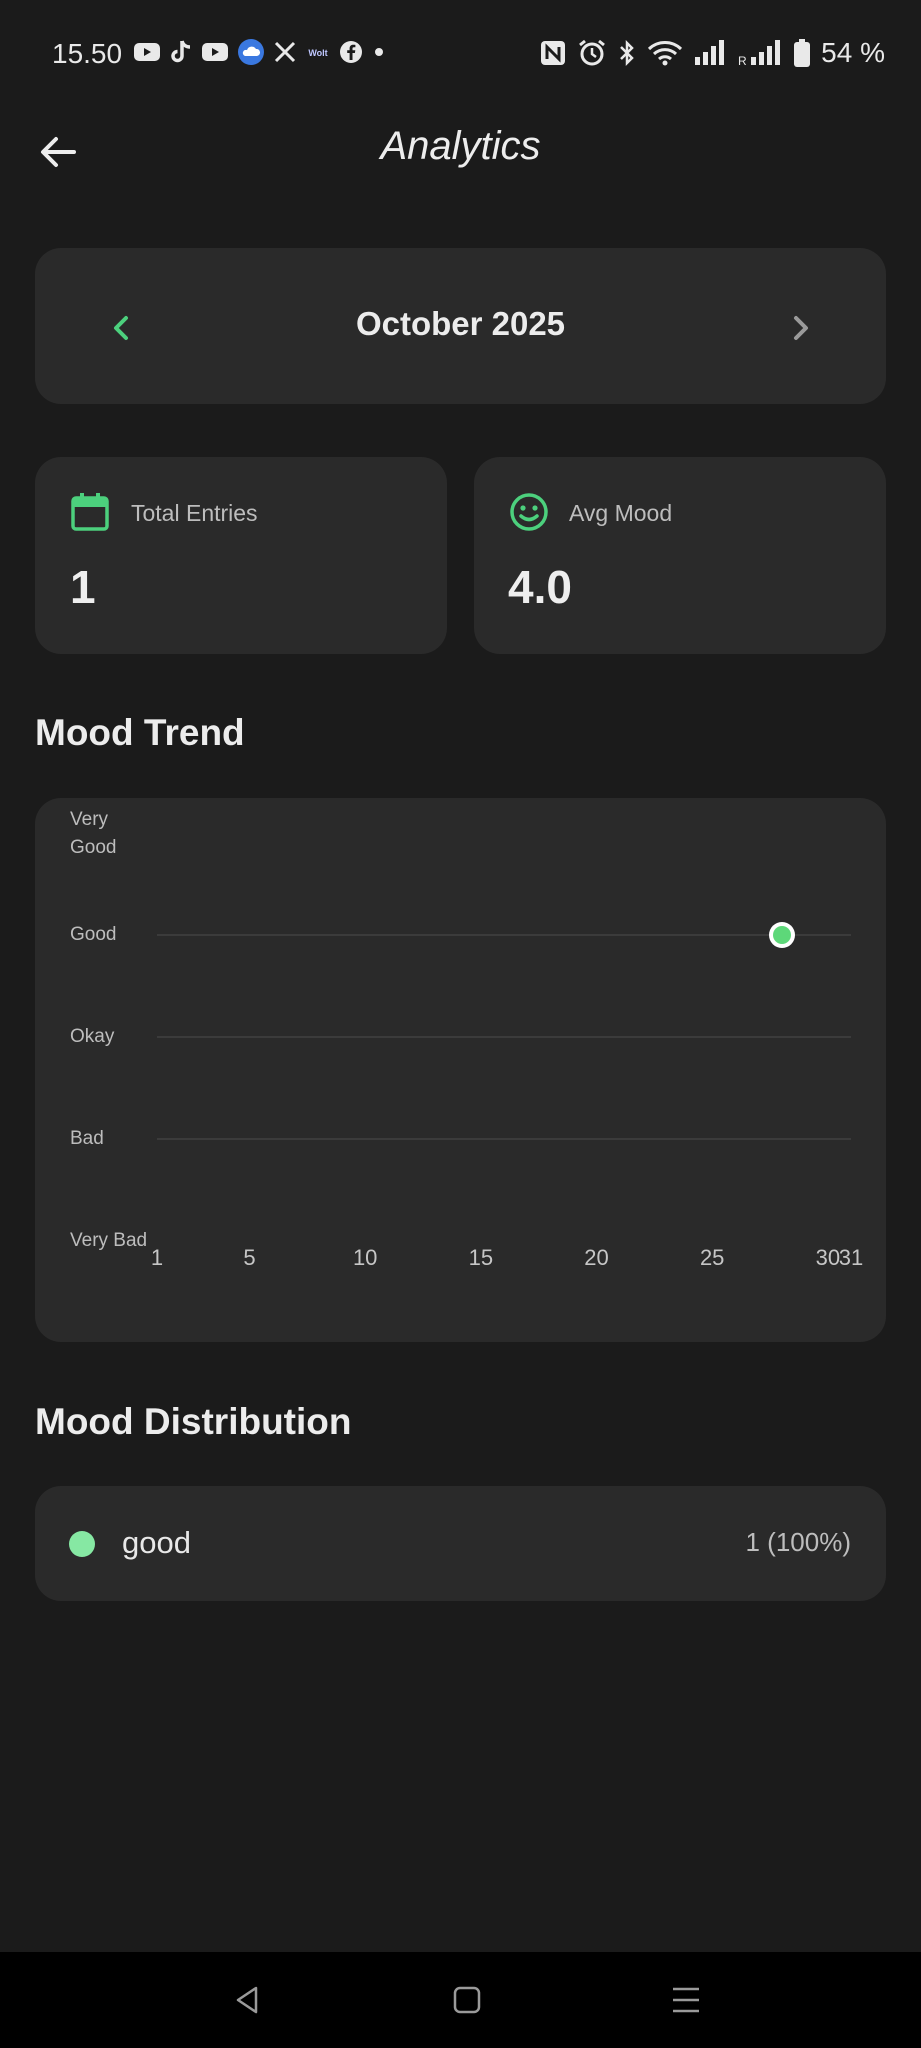 The image size is (921, 2048). Describe the element at coordinates (553, 53) in the screenshot. I see `nfc-icon` at that location.